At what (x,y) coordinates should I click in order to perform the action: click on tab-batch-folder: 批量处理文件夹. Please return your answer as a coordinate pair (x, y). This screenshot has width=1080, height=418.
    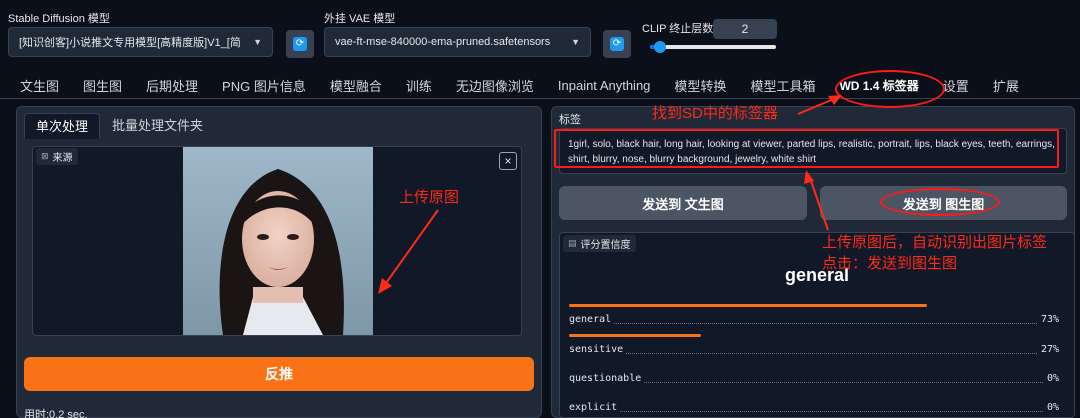
    Looking at the image, I should click on (157, 126).